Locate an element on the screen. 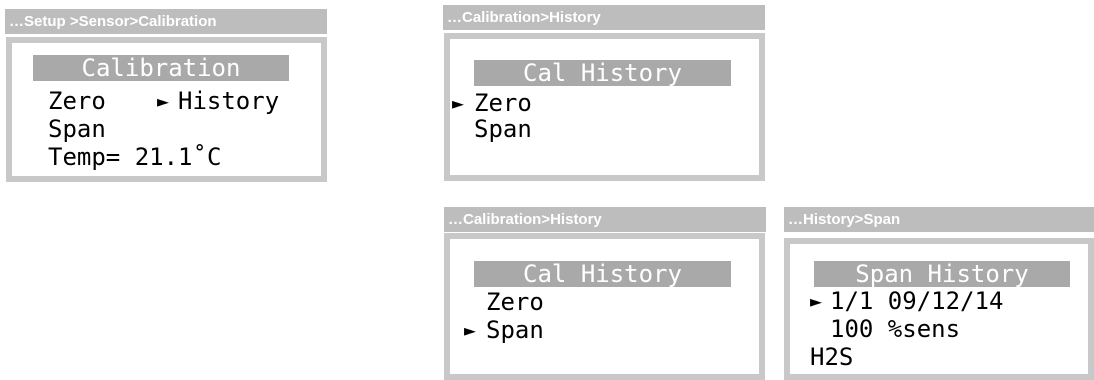  temperature-readout: Temp= 21.1˚C is located at coordinates (135, 157).